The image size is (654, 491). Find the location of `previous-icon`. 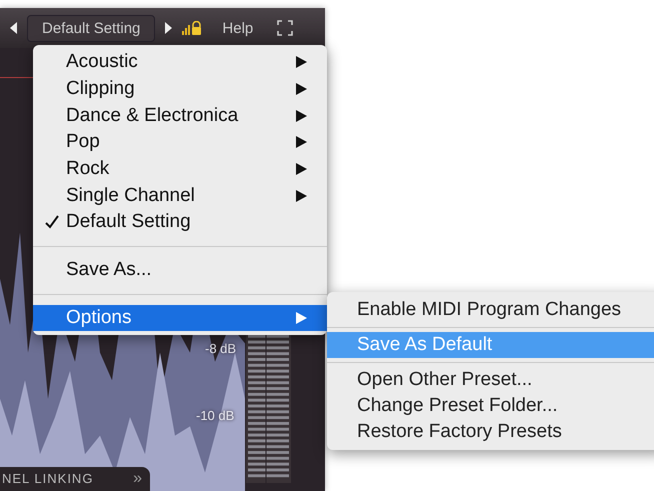

previous-icon is located at coordinates (13, 28).